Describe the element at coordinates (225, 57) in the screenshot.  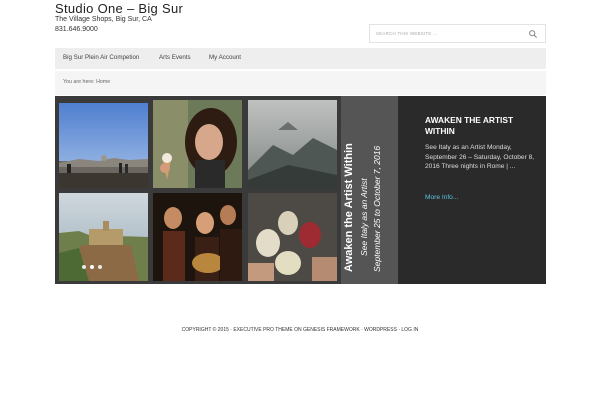
I see `nav-item-my-account: My Account` at that location.